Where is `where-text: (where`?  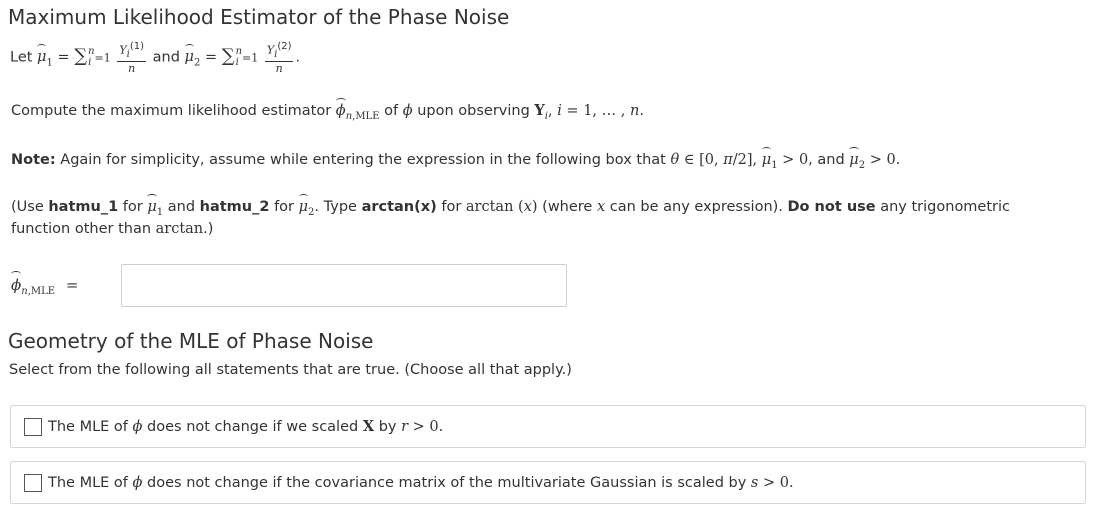 where-text: (where is located at coordinates (567, 207).